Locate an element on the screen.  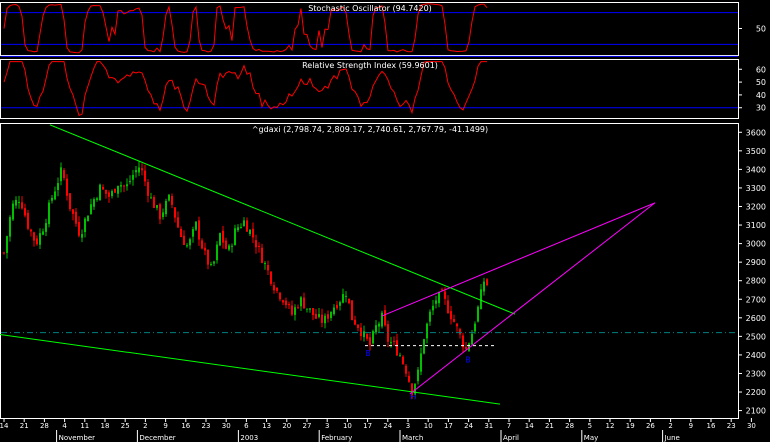
x-day-label: 21 is located at coordinates (549, 426).